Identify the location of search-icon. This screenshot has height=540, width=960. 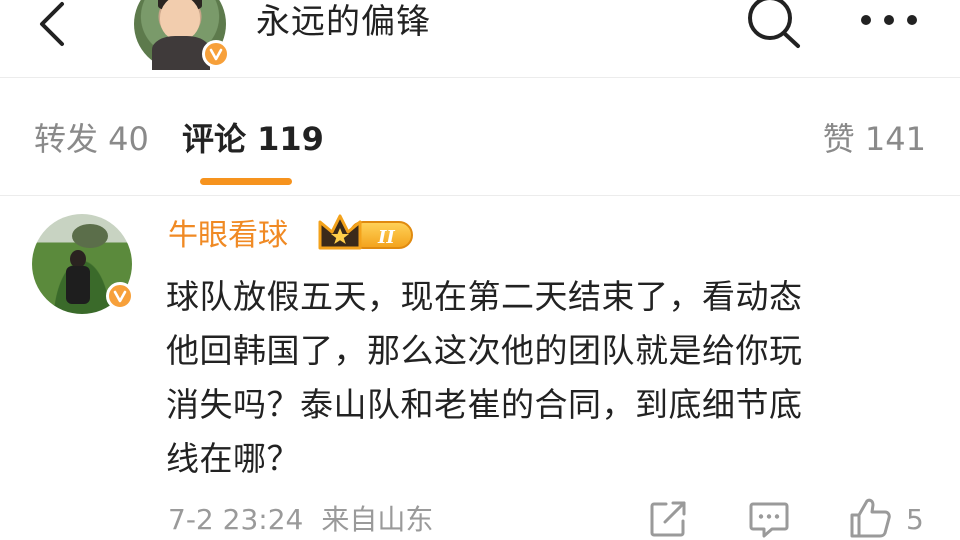
(773, 25).